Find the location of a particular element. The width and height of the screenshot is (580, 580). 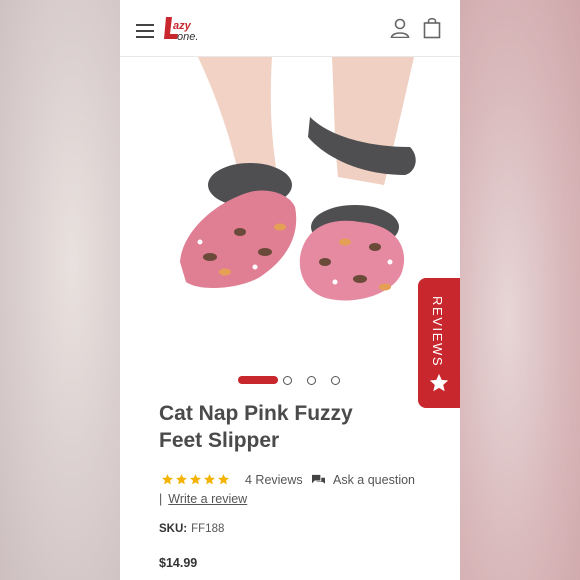

sku-label: SKU: is located at coordinates (173, 529).